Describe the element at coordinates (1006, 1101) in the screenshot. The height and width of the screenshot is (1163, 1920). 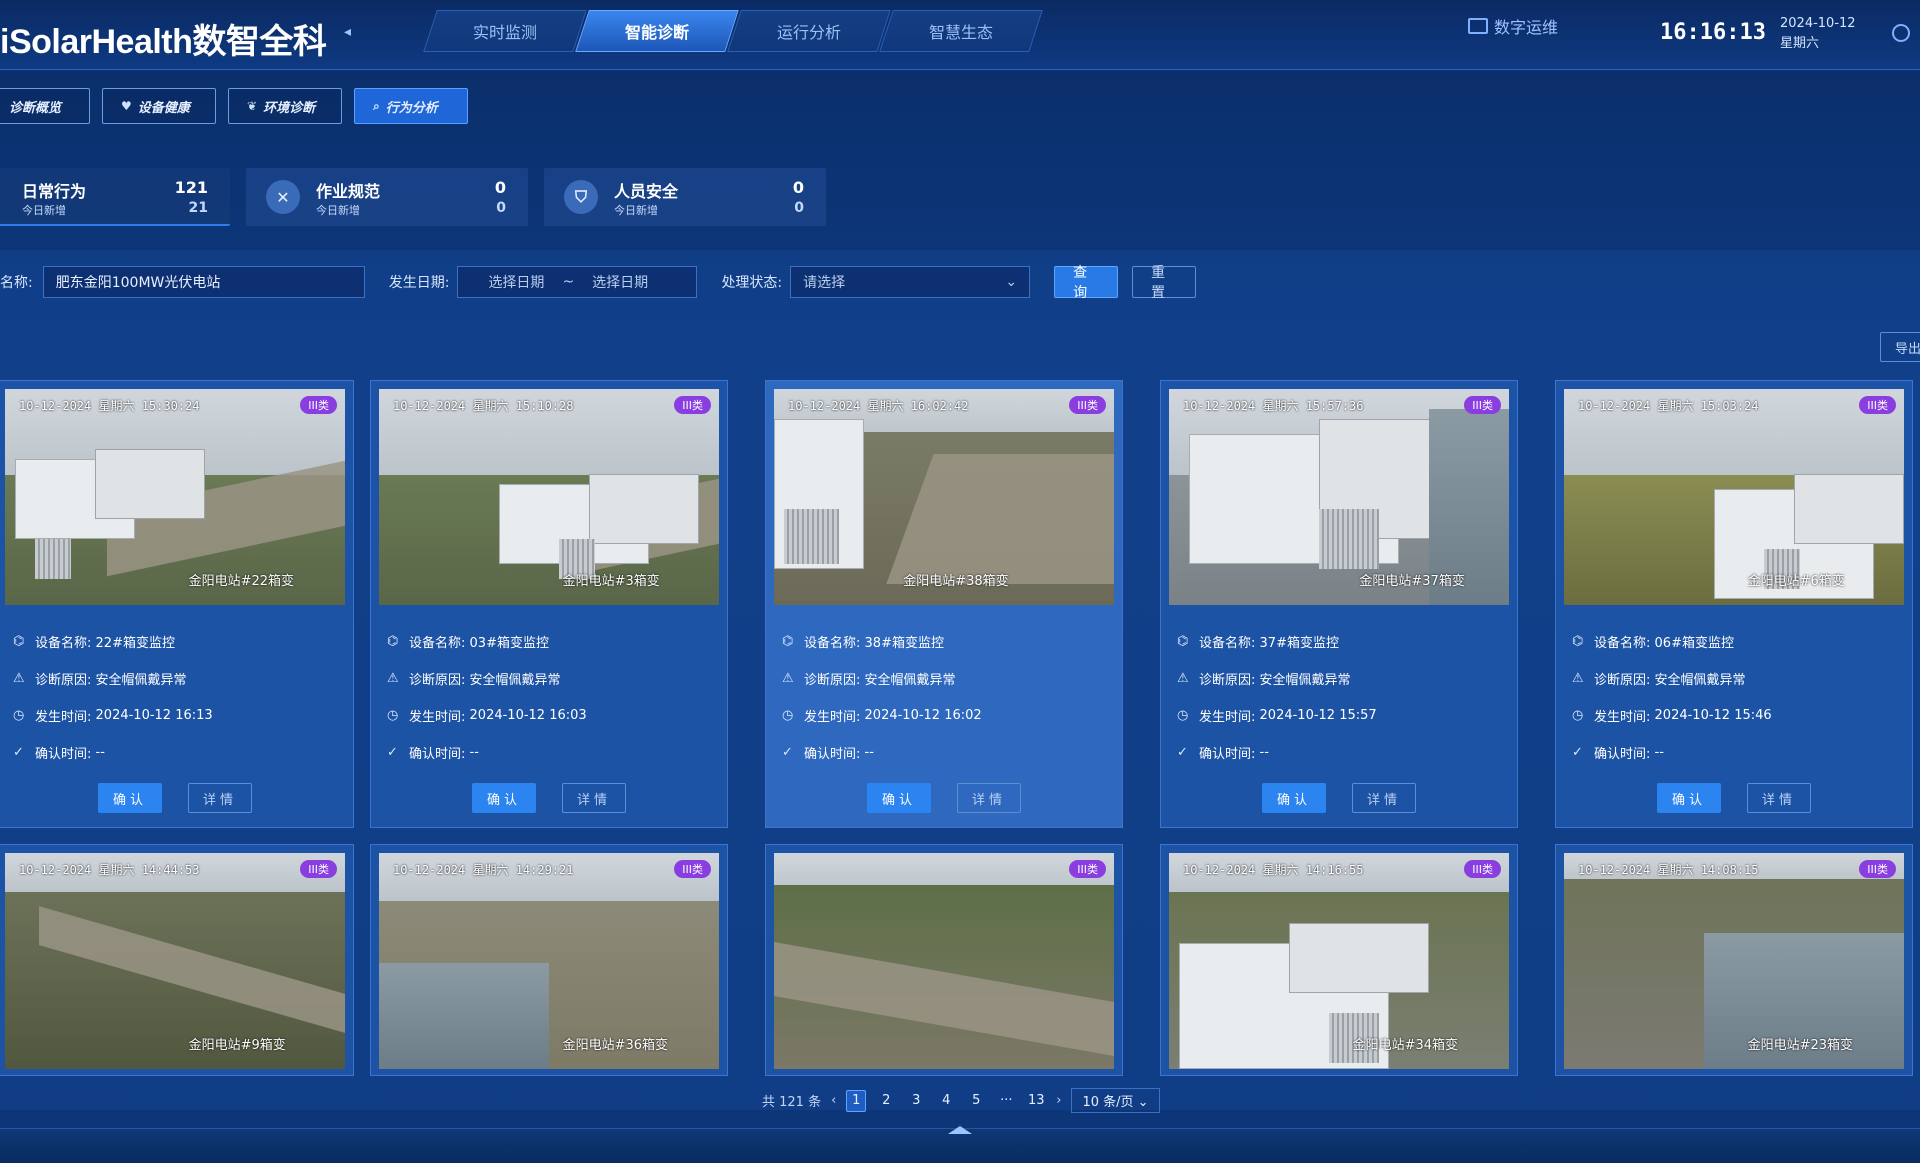
I see `page-ellipsis: ···` at that location.